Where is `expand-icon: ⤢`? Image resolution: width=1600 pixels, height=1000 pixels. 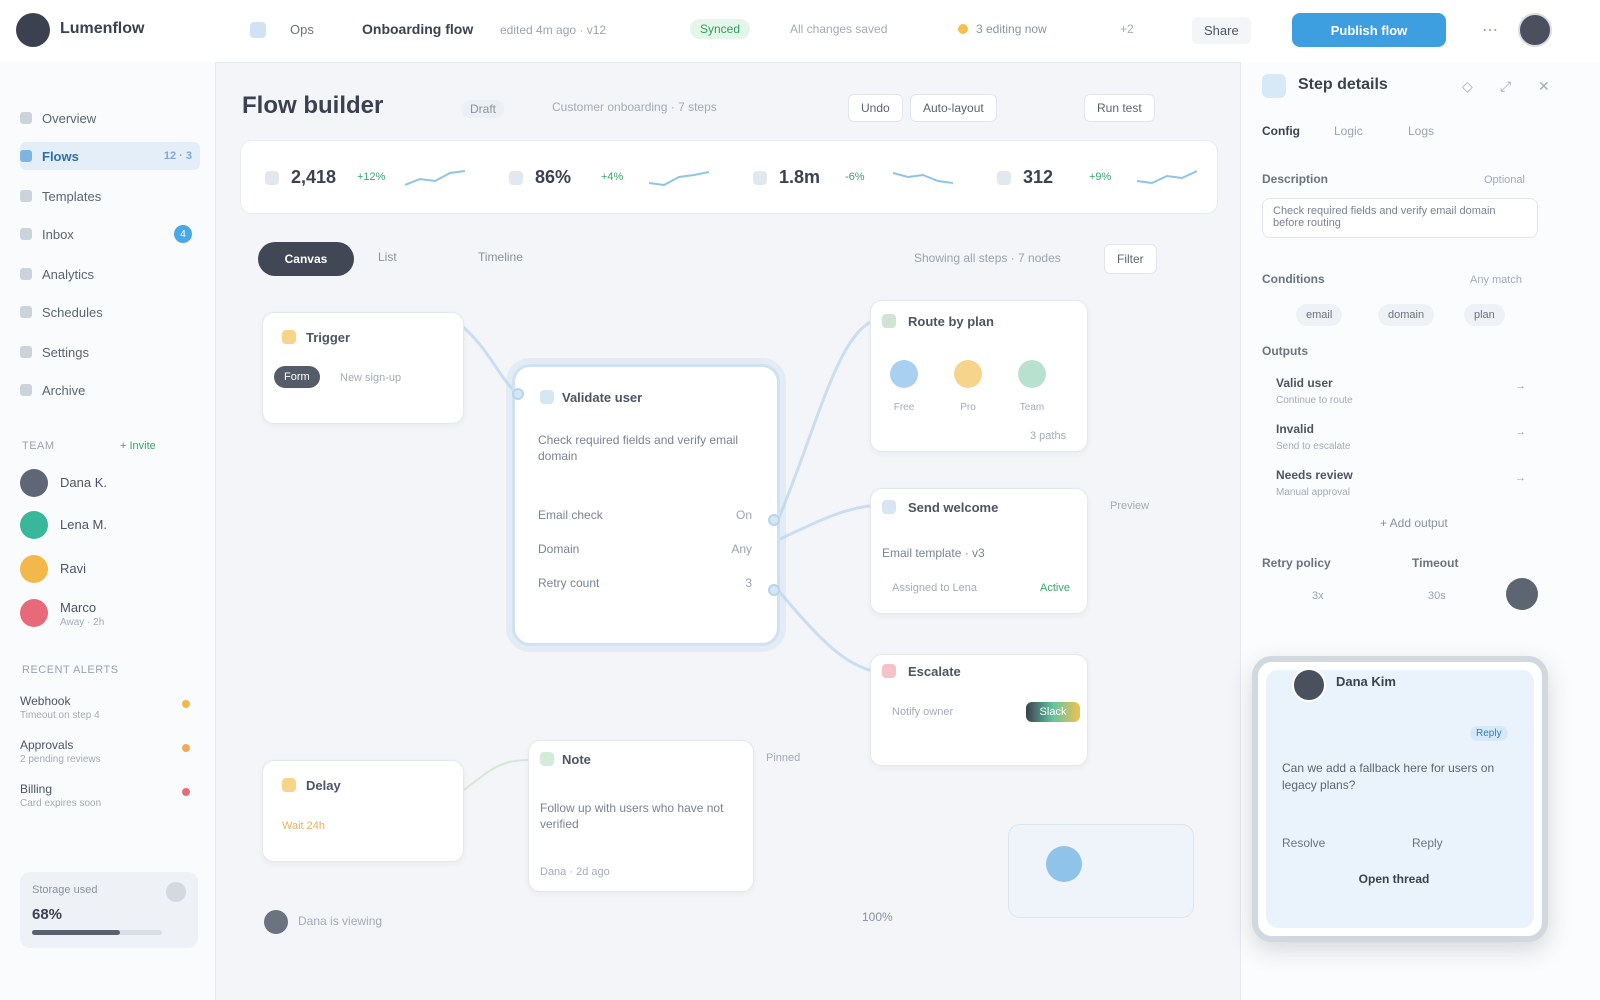
expand-icon: ⤢ is located at coordinates (1505, 86).